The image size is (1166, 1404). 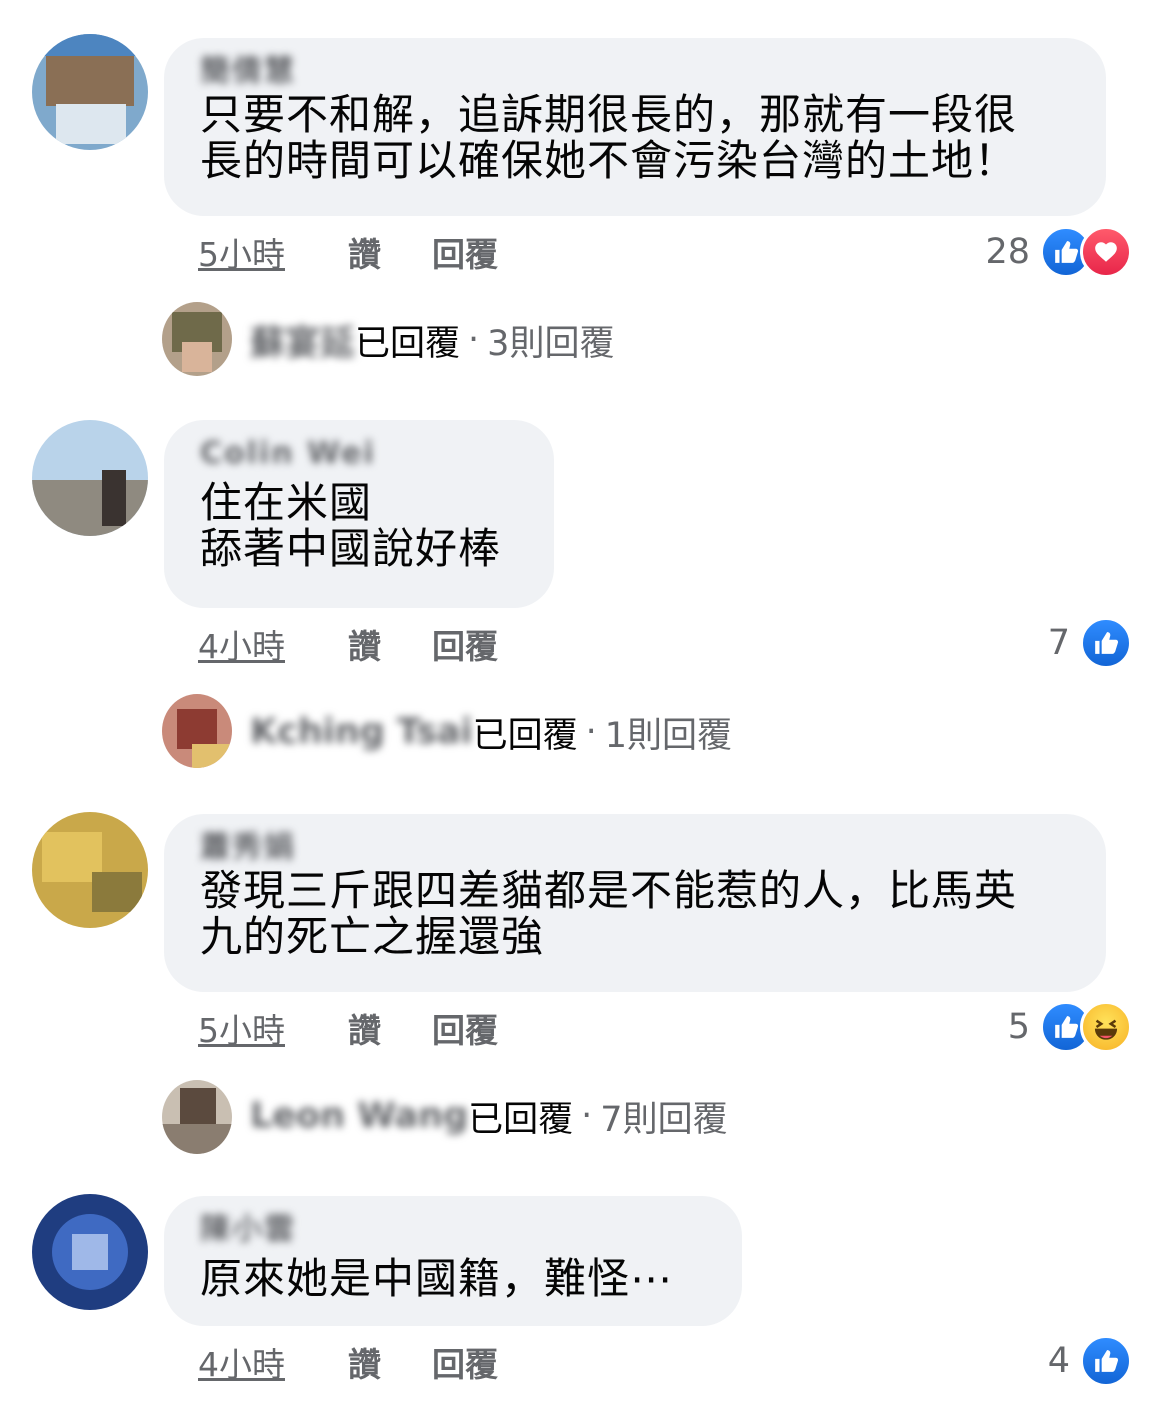 What do you see at coordinates (351, 548) in the screenshot?
I see `comment-text-line: 舔著中國說好棒` at bounding box center [351, 548].